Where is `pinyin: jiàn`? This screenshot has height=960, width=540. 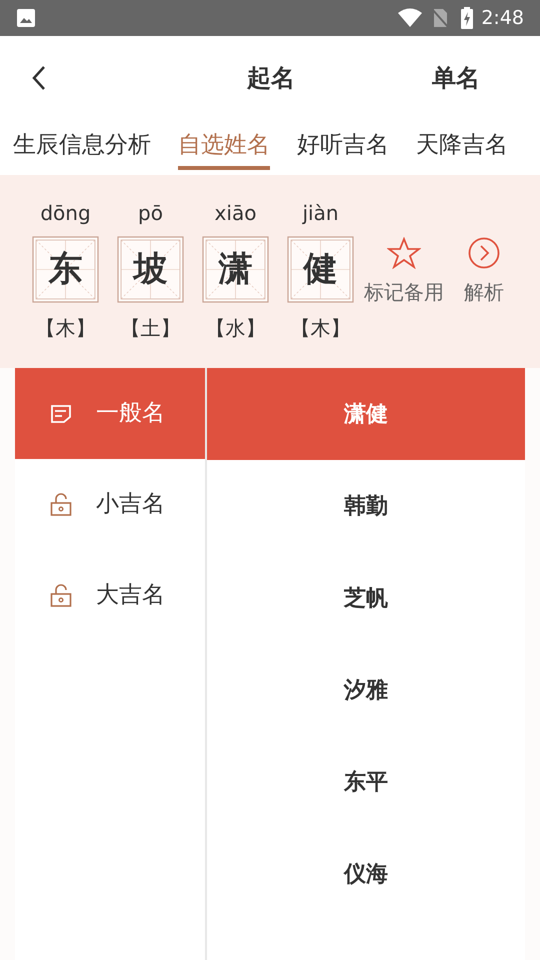
pinyin: jiàn is located at coordinates (320, 213).